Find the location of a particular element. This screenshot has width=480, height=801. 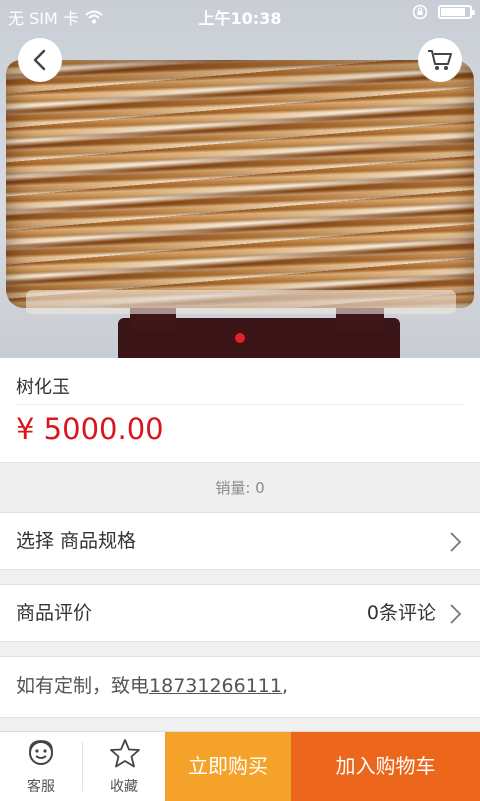

gallery-indicator-dot is located at coordinates (240, 338).